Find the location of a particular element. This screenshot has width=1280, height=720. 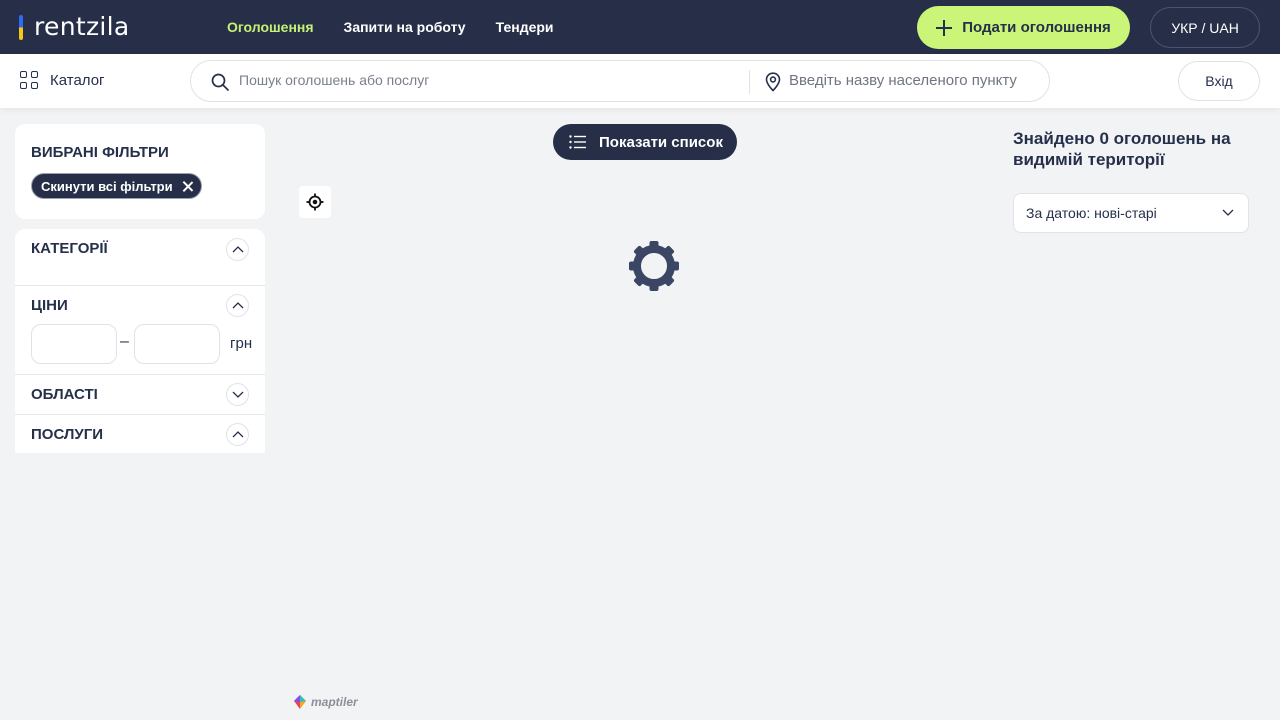

main-nav: Оголошення Запити на роботу Тендери is located at coordinates (390, 27).